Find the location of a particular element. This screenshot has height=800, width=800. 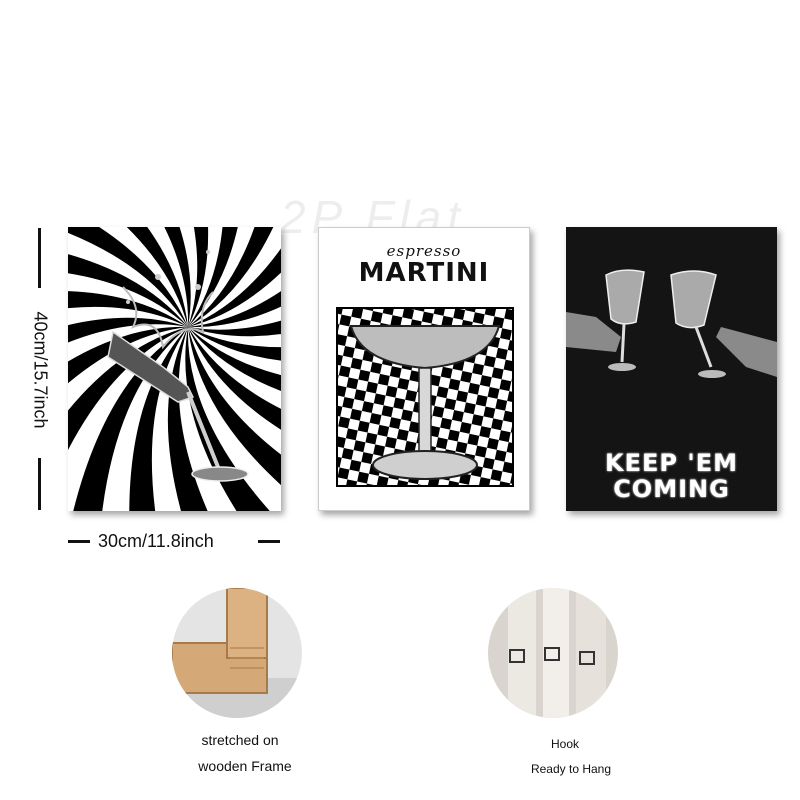

wine-glass-right-icon is located at coordinates (698, 324).